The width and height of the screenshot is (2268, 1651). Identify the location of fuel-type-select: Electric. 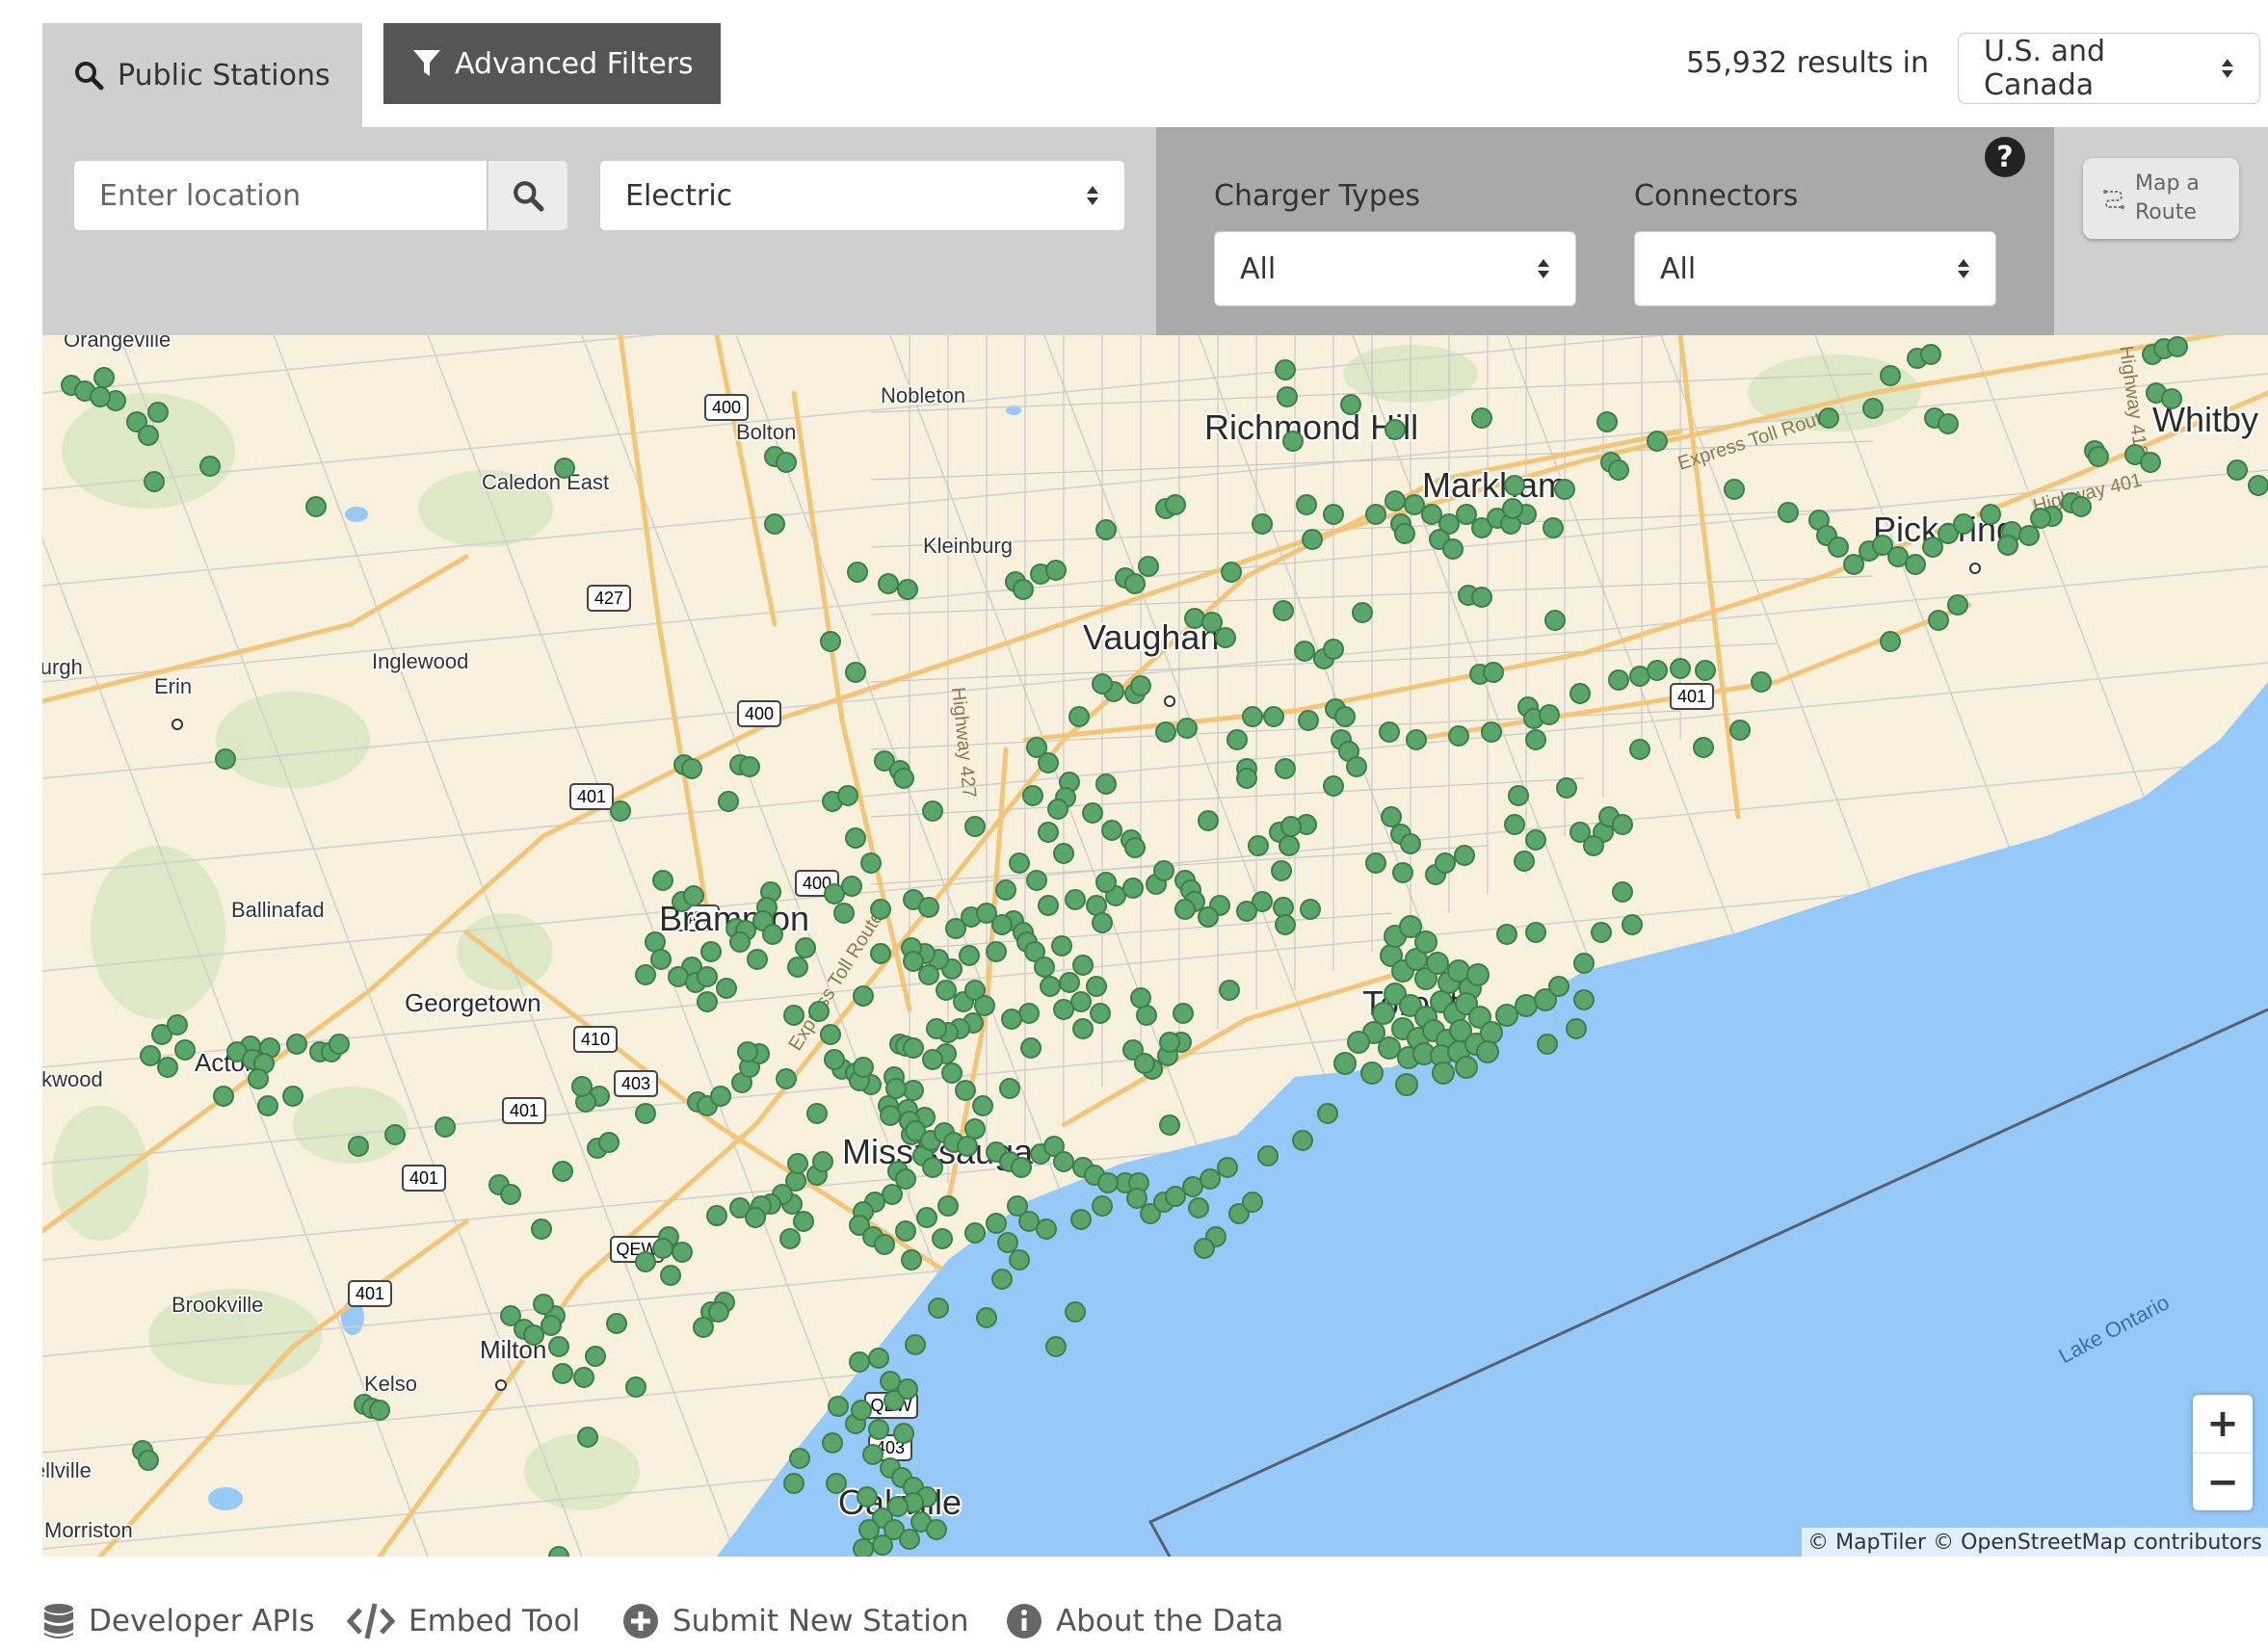
(862, 195).